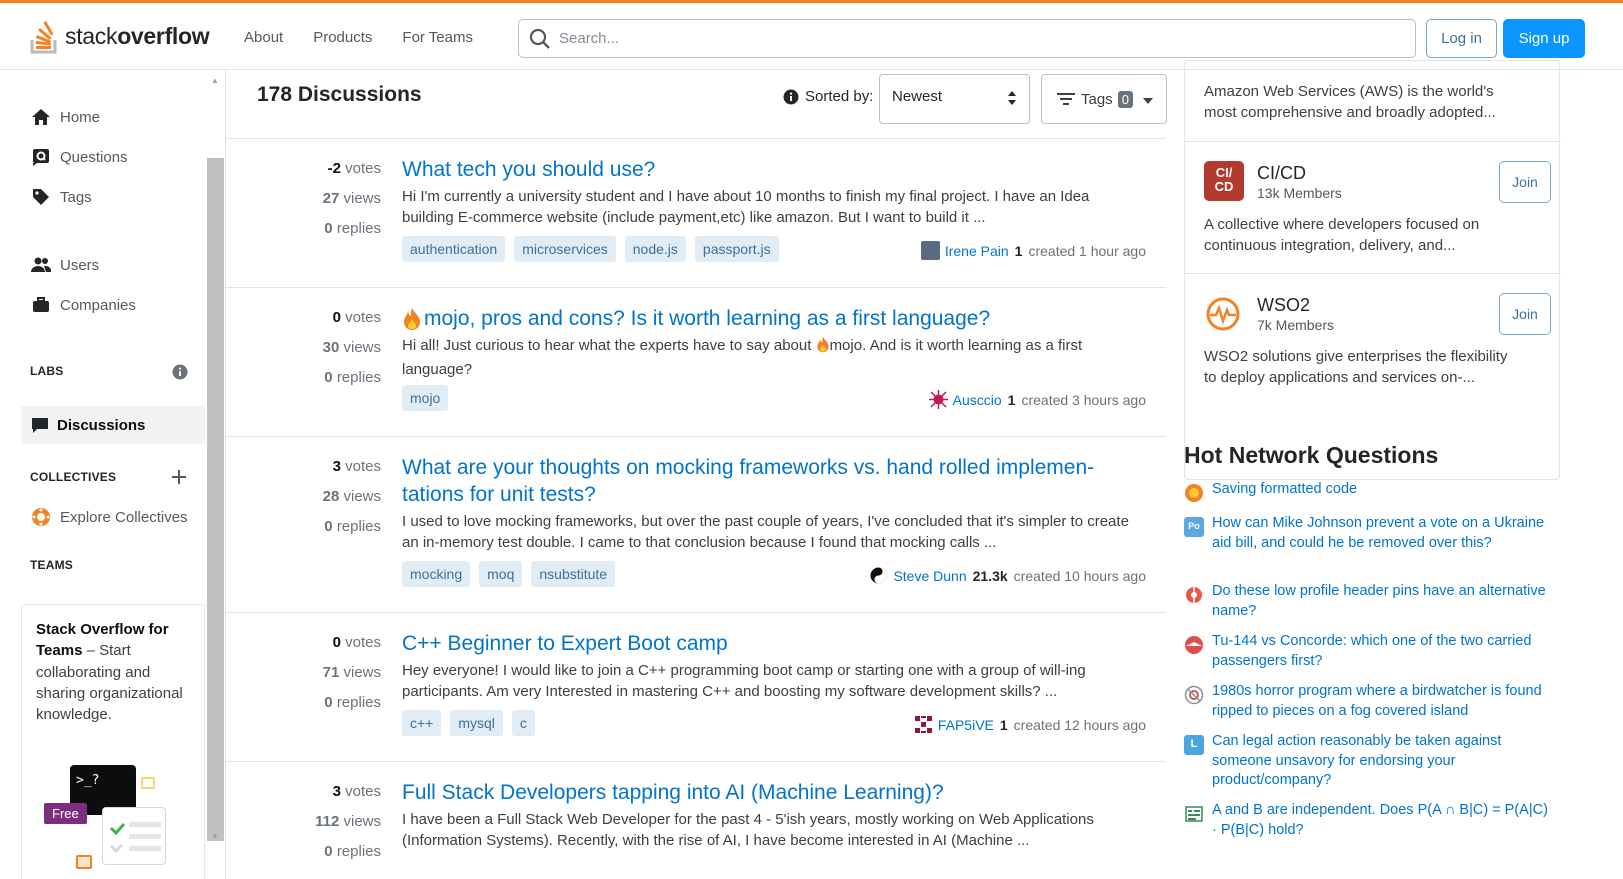 The width and height of the screenshot is (1623, 879). I want to click on tag-icon, so click(41, 197).